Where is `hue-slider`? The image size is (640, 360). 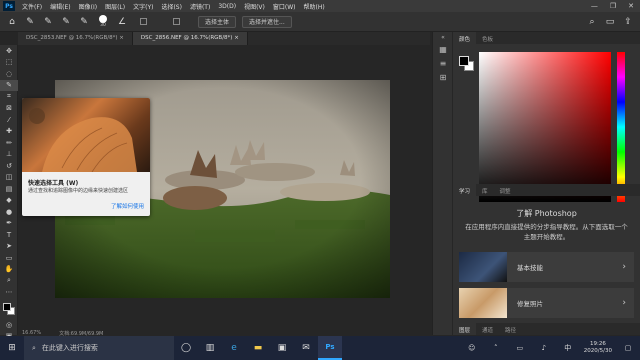 hue-slider is located at coordinates (621, 127).